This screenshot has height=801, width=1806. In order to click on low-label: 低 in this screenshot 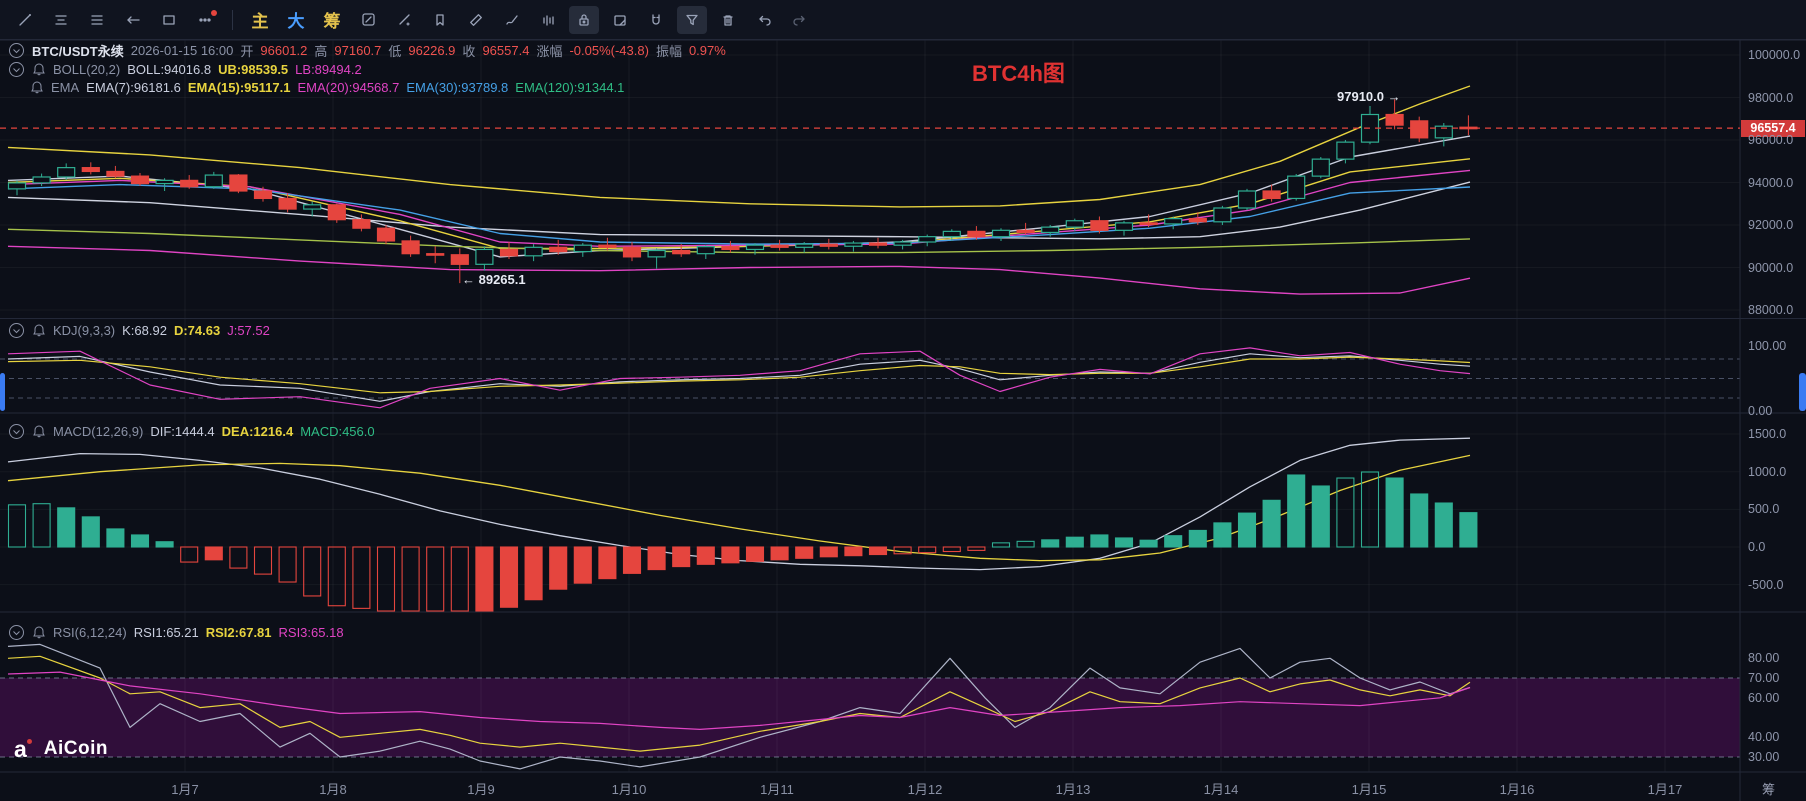, I will do `click(395, 51)`.